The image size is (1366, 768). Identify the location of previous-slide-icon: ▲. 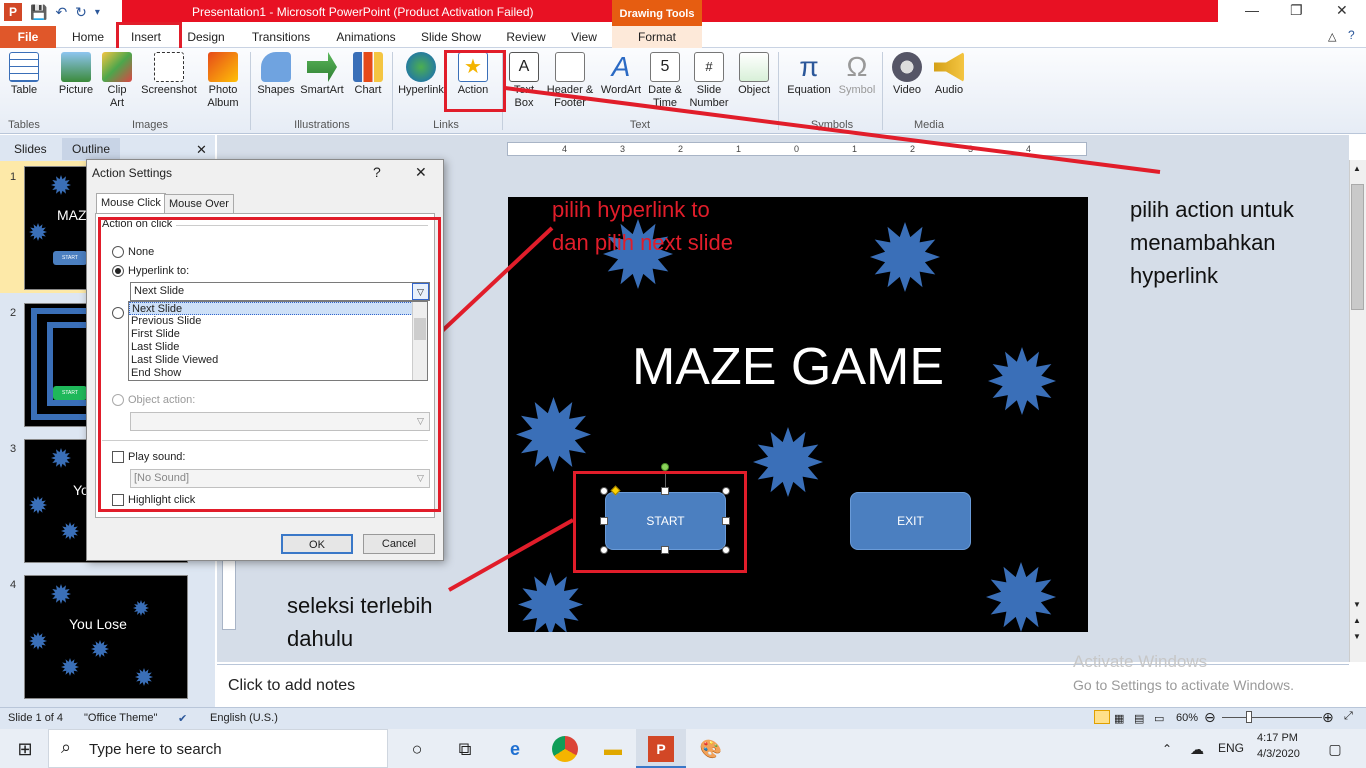
(1357, 620).